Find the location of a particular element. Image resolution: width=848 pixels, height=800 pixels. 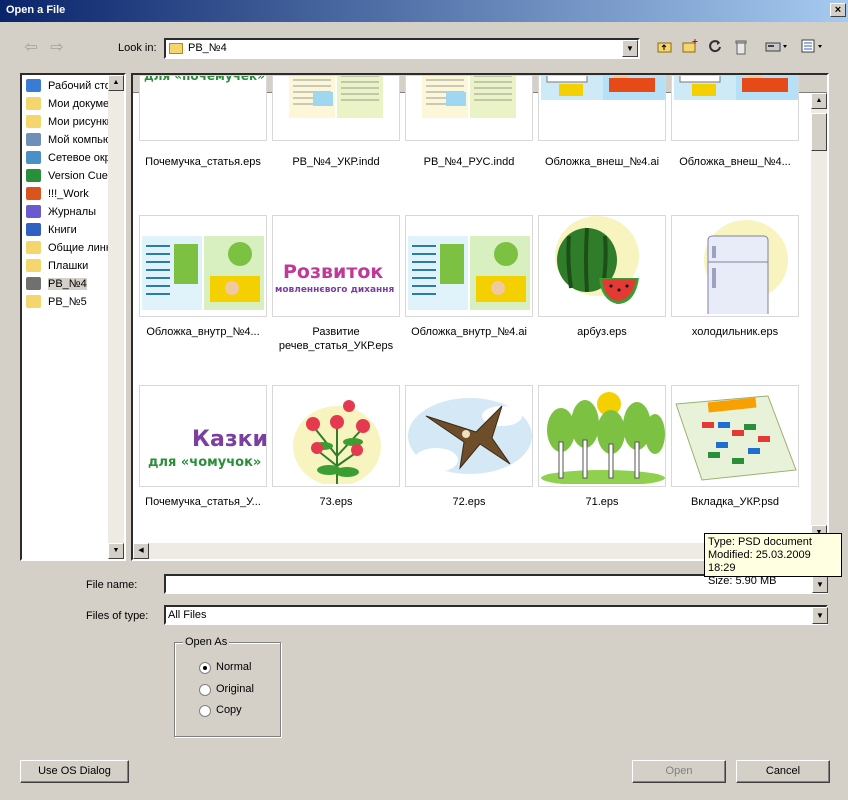

files-of-type-value: All Files is located at coordinates (187, 615).